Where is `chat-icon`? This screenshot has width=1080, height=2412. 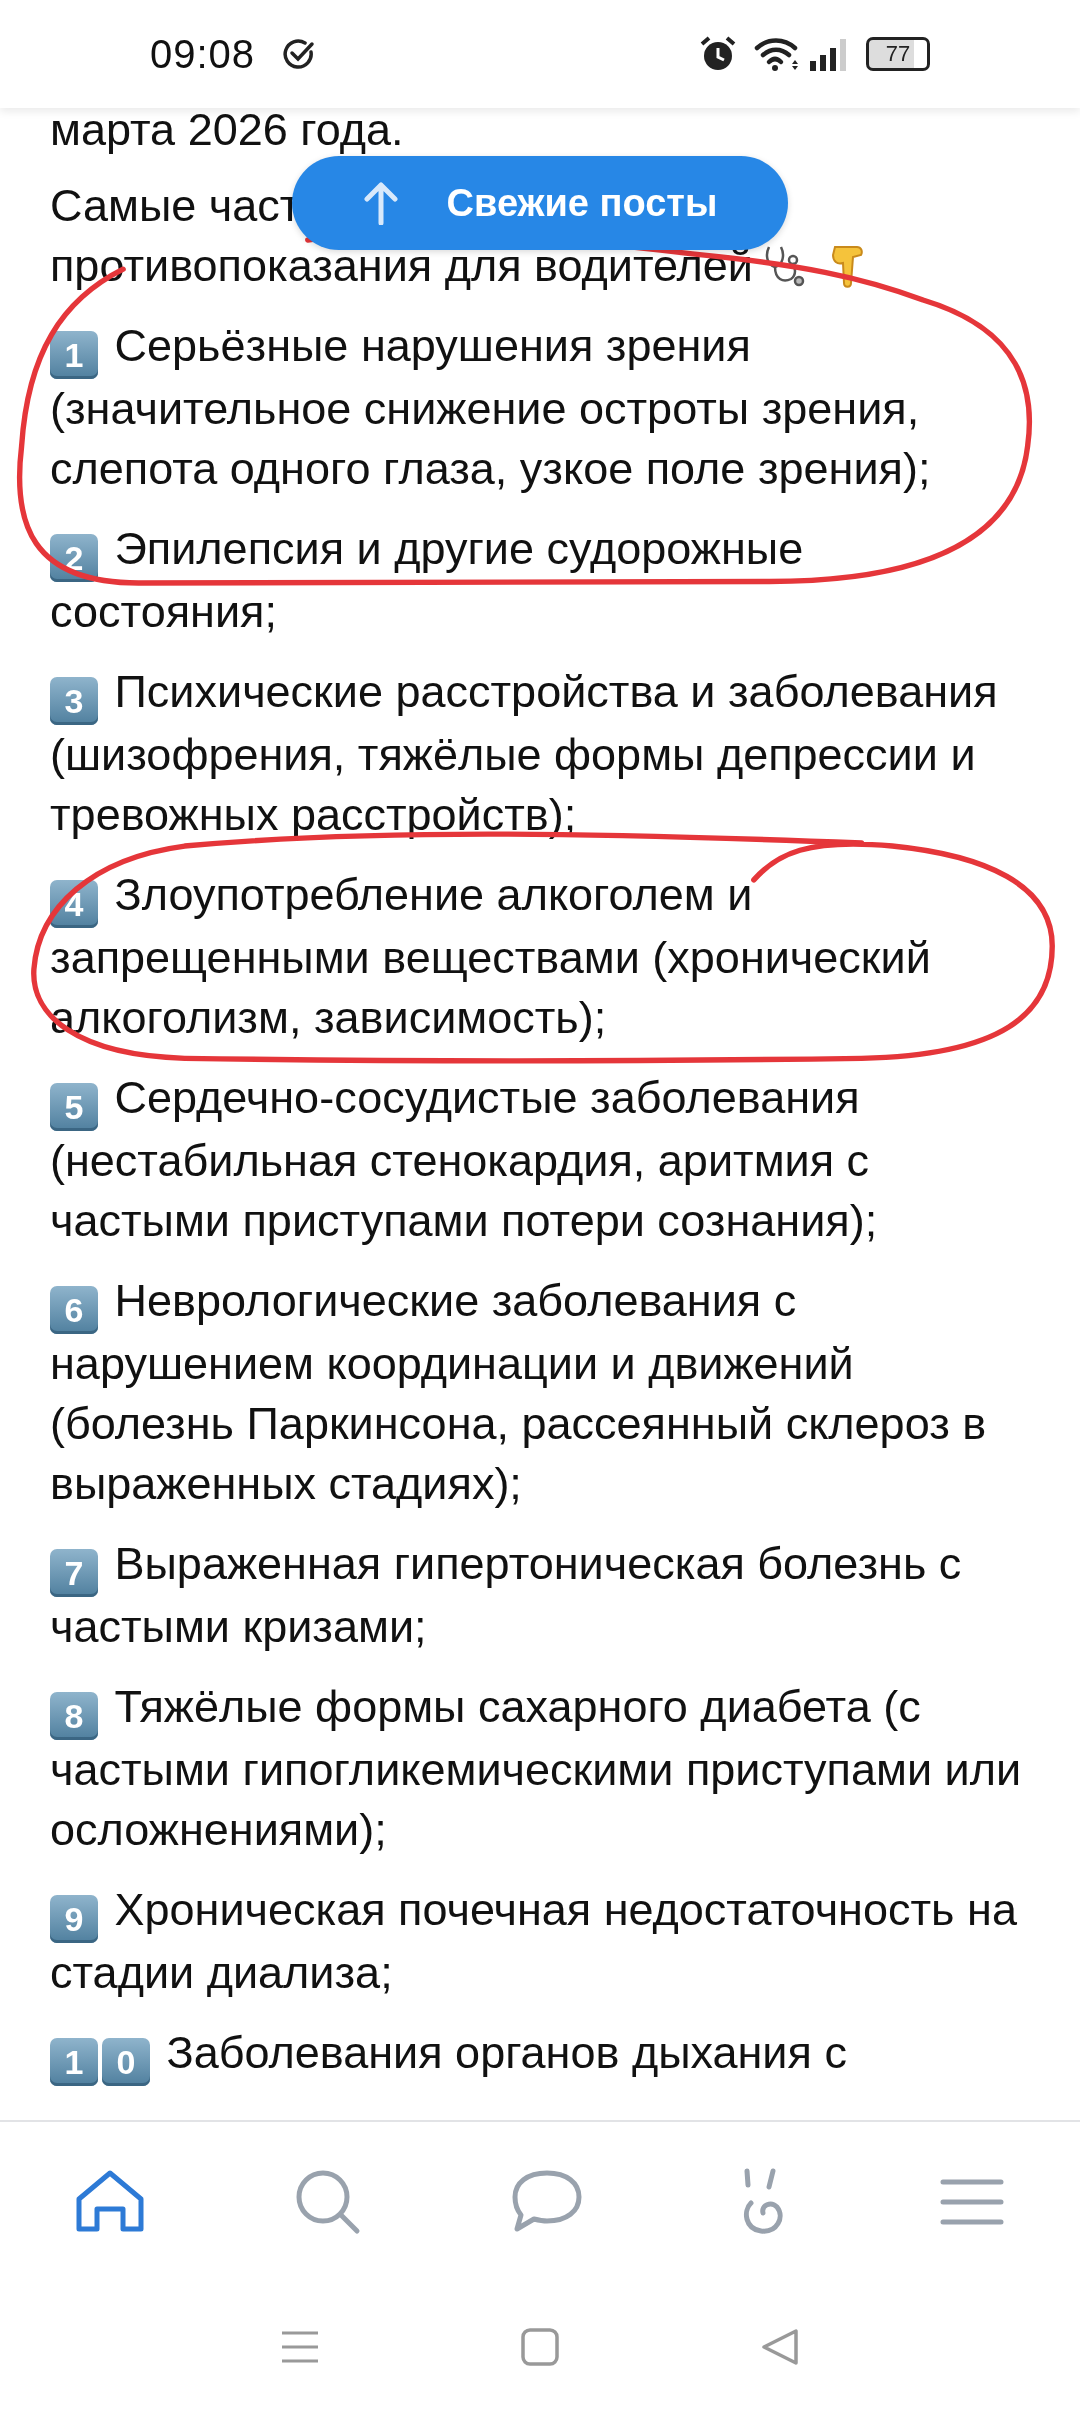 chat-icon is located at coordinates (547, 2202).